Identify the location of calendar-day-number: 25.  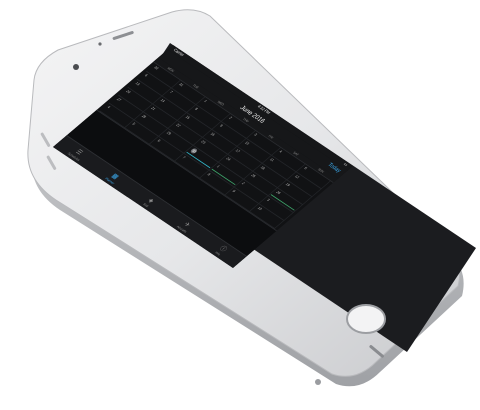
(253, 176).